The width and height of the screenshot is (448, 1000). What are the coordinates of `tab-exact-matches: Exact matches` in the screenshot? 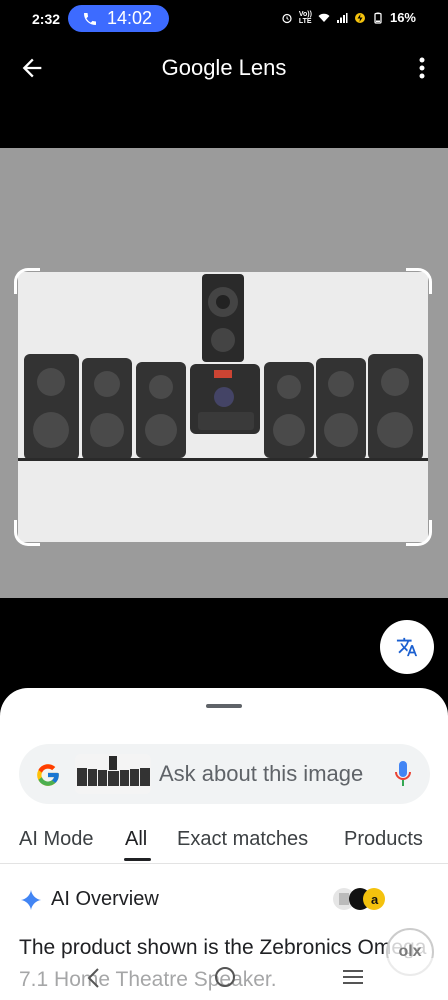 It's located at (242, 839).